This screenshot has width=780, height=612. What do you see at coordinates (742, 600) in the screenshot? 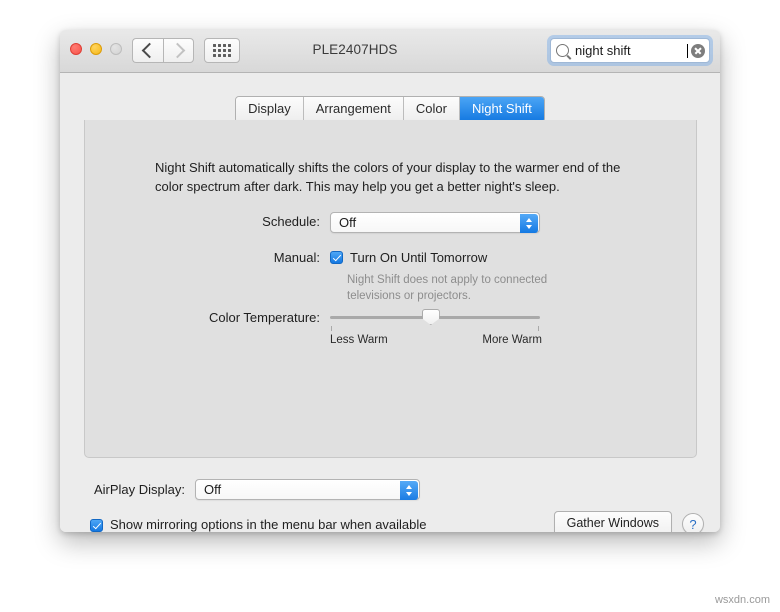
I see `watermark: wsxdn.com` at bounding box center [742, 600].